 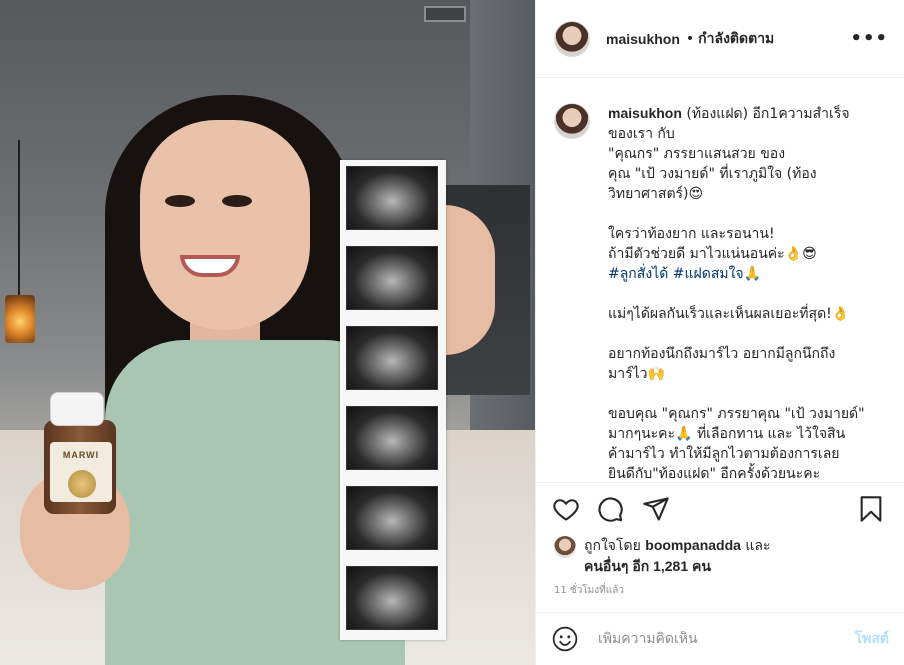 I want to click on photo-supplement-bottle: MARWI, so click(x=82, y=453).